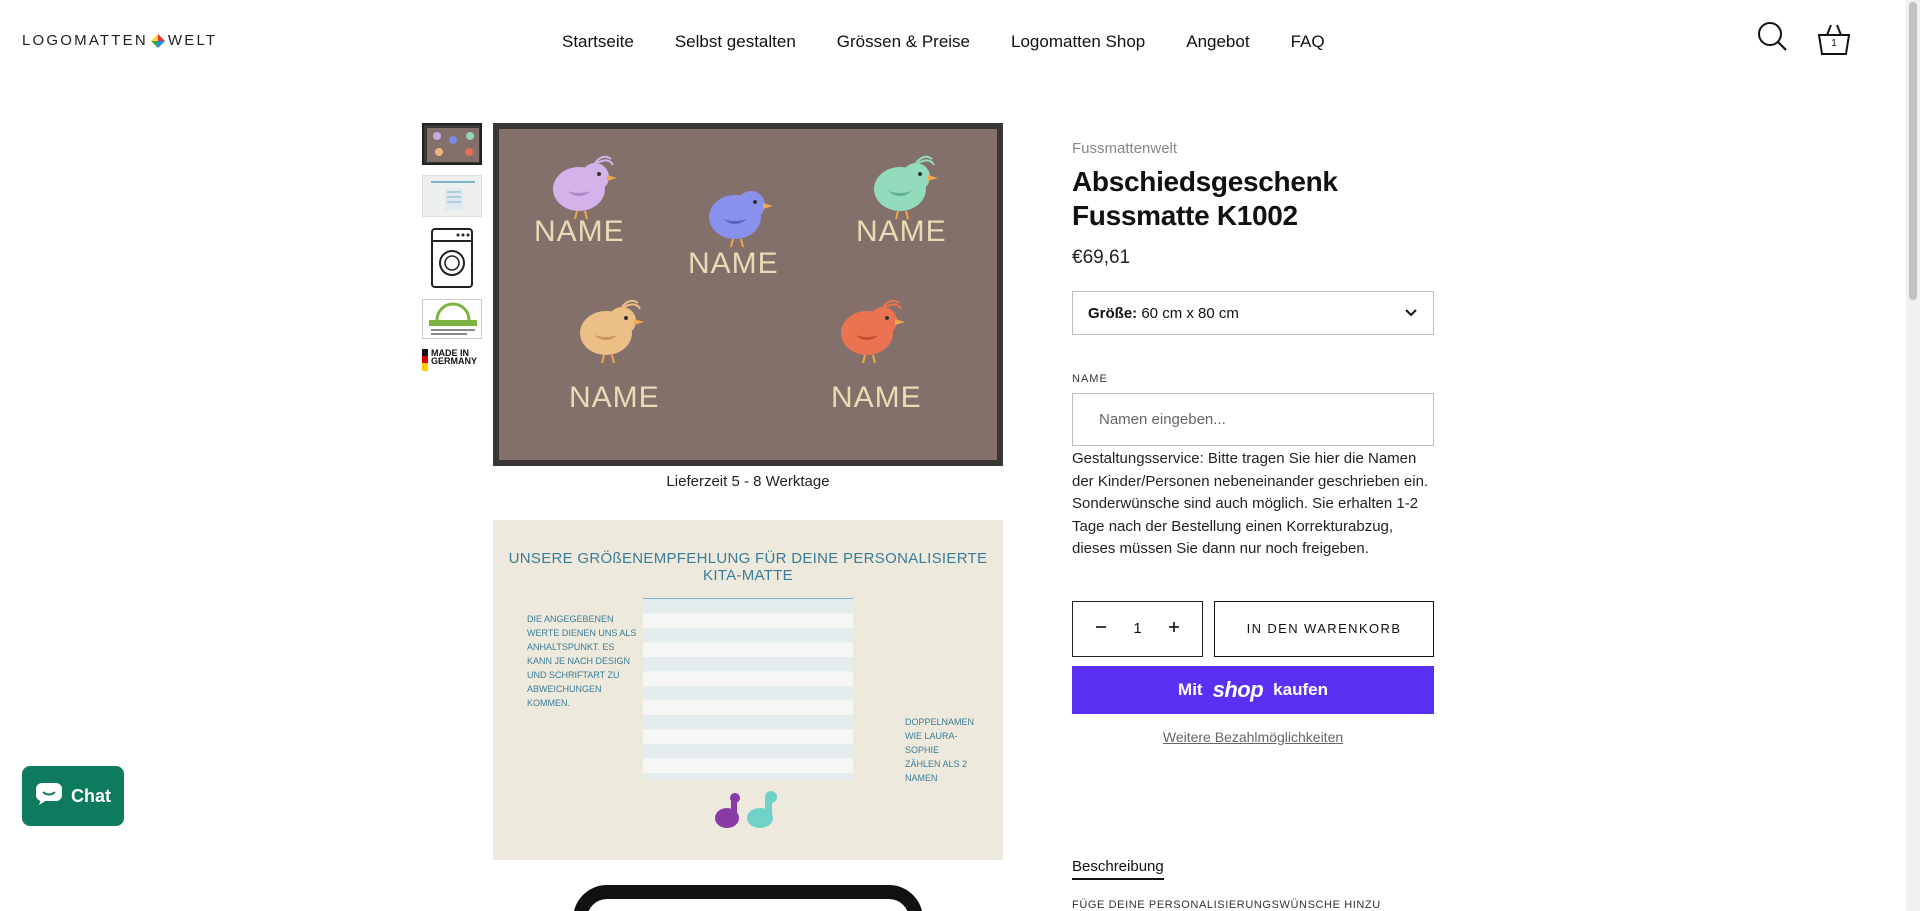  What do you see at coordinates (1174, 628) in the screenshot?
I see `plus-icon` at bounding box center [1174, 628].